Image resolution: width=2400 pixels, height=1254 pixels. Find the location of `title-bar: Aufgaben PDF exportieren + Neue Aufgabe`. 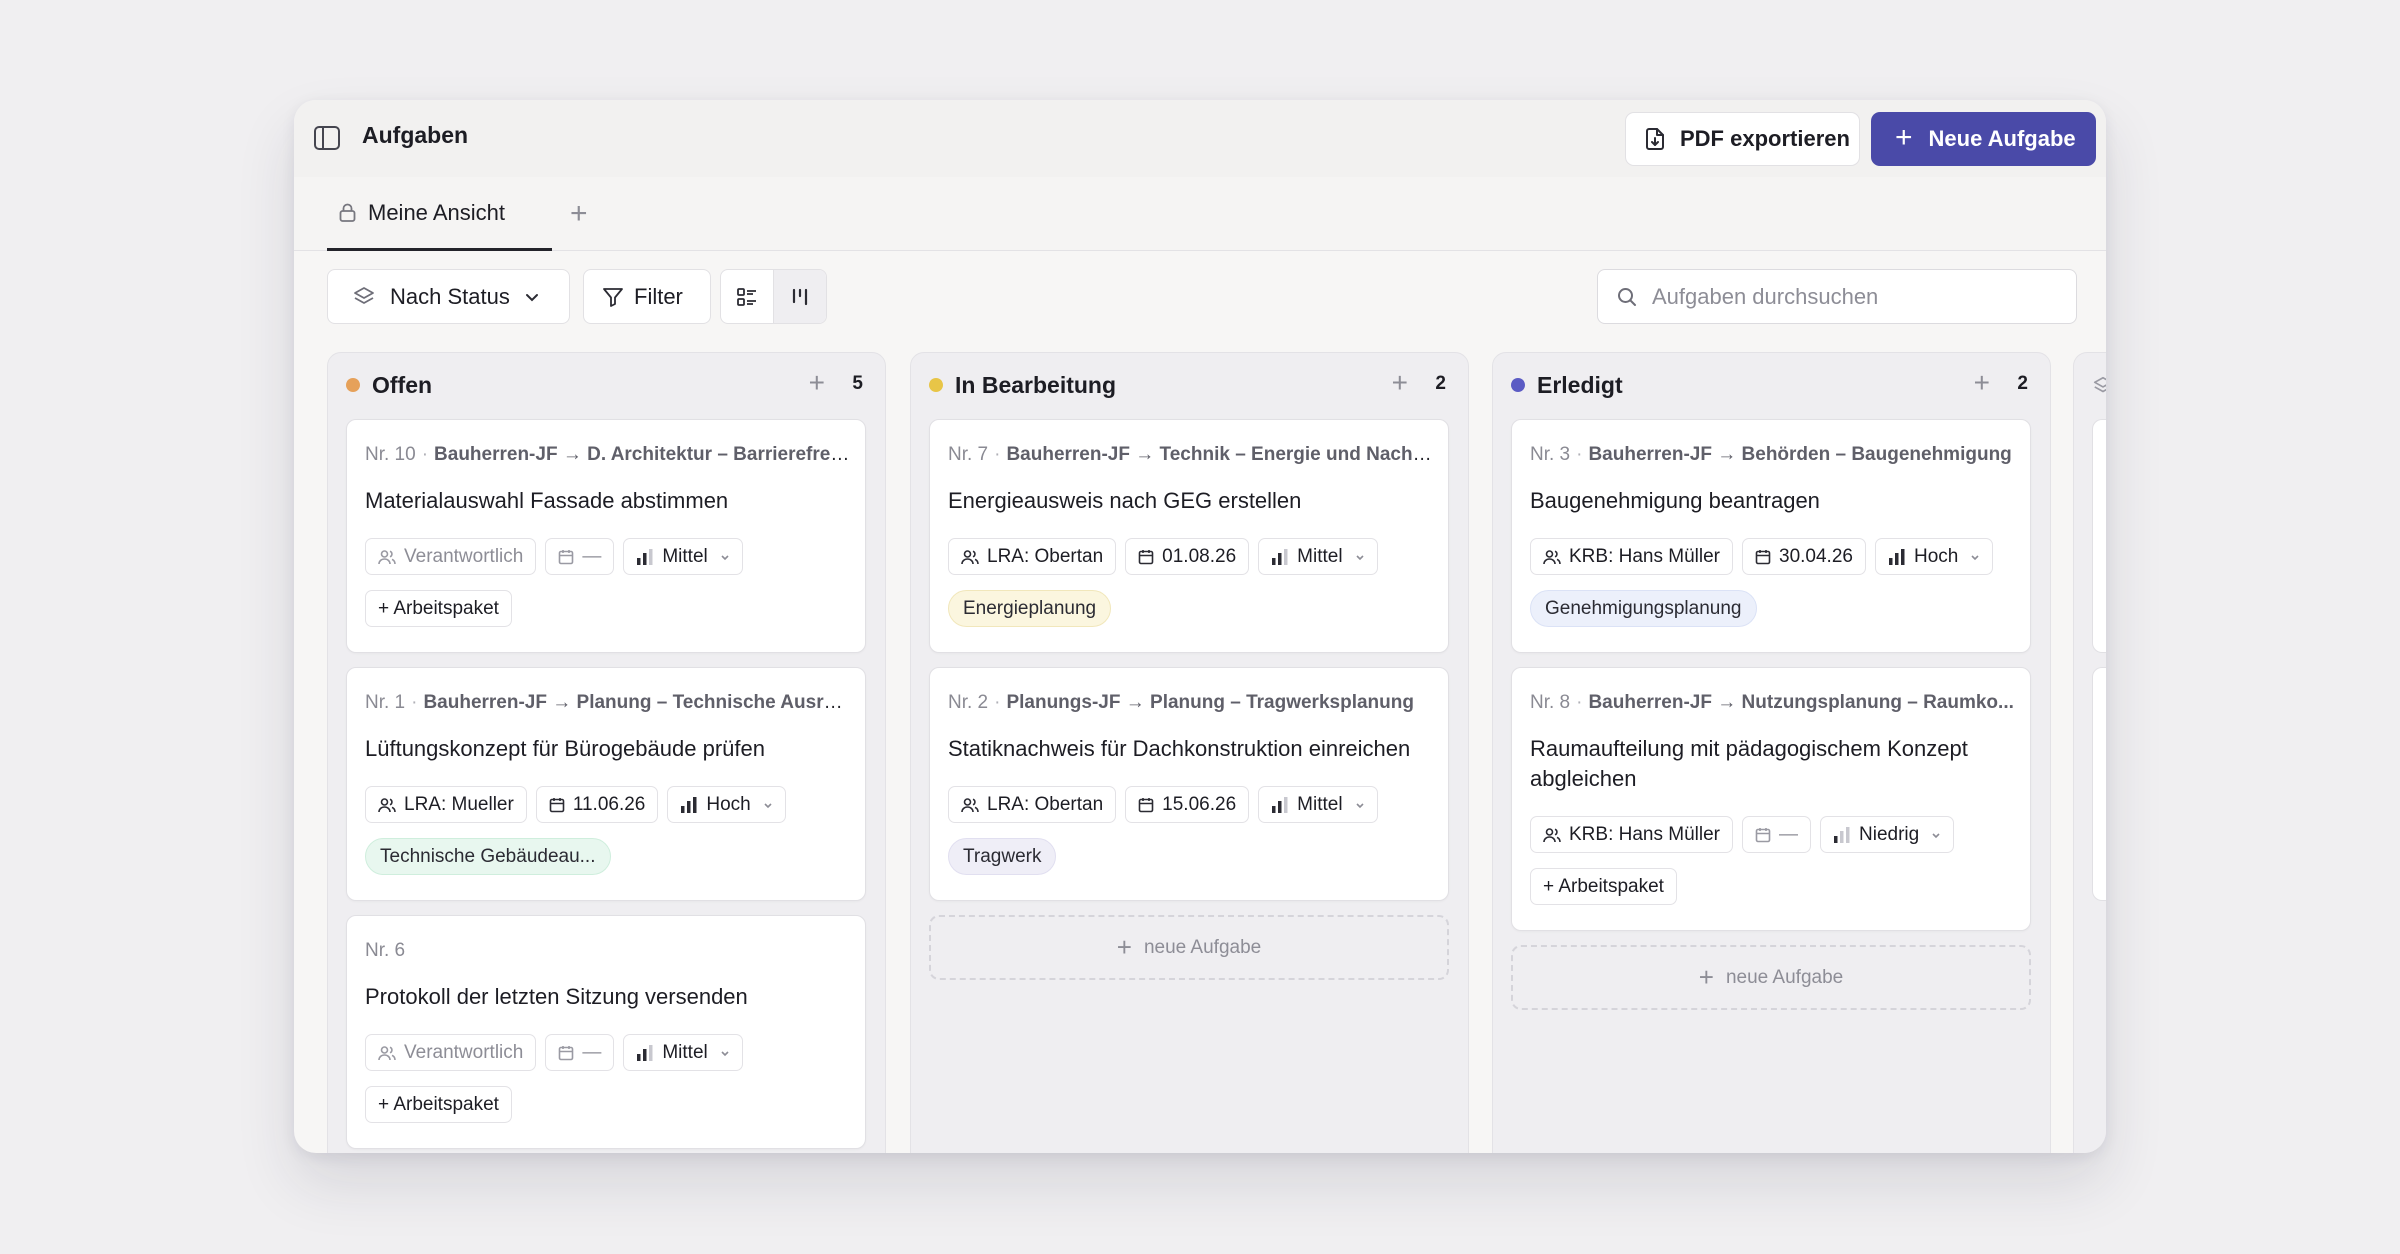

title-bar: Aufgaben PDF exportieren + Neue Aufgabe is located at coordinates (1200, 138).